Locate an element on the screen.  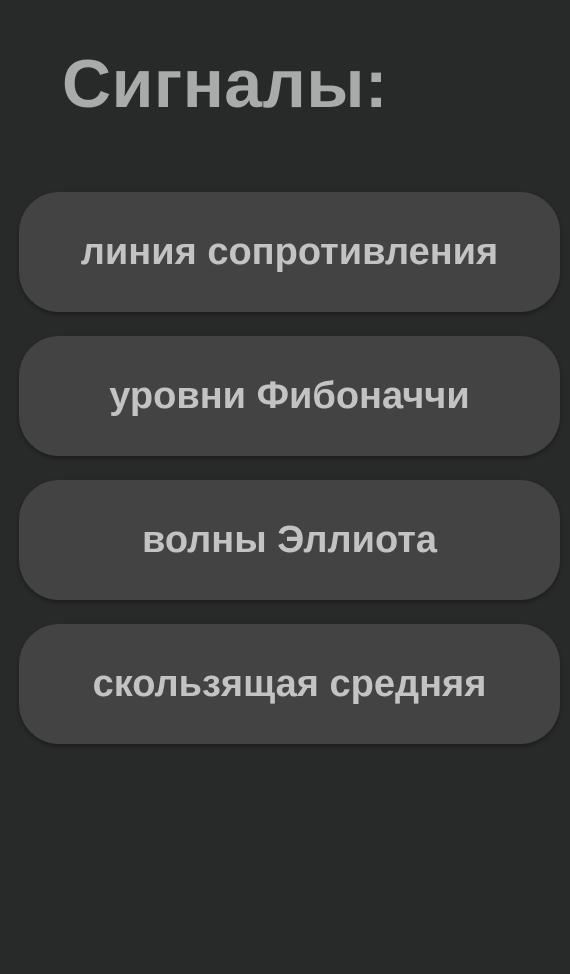
signal-button-label: уровни Фибоначчи is located at coordinates (289, 395).